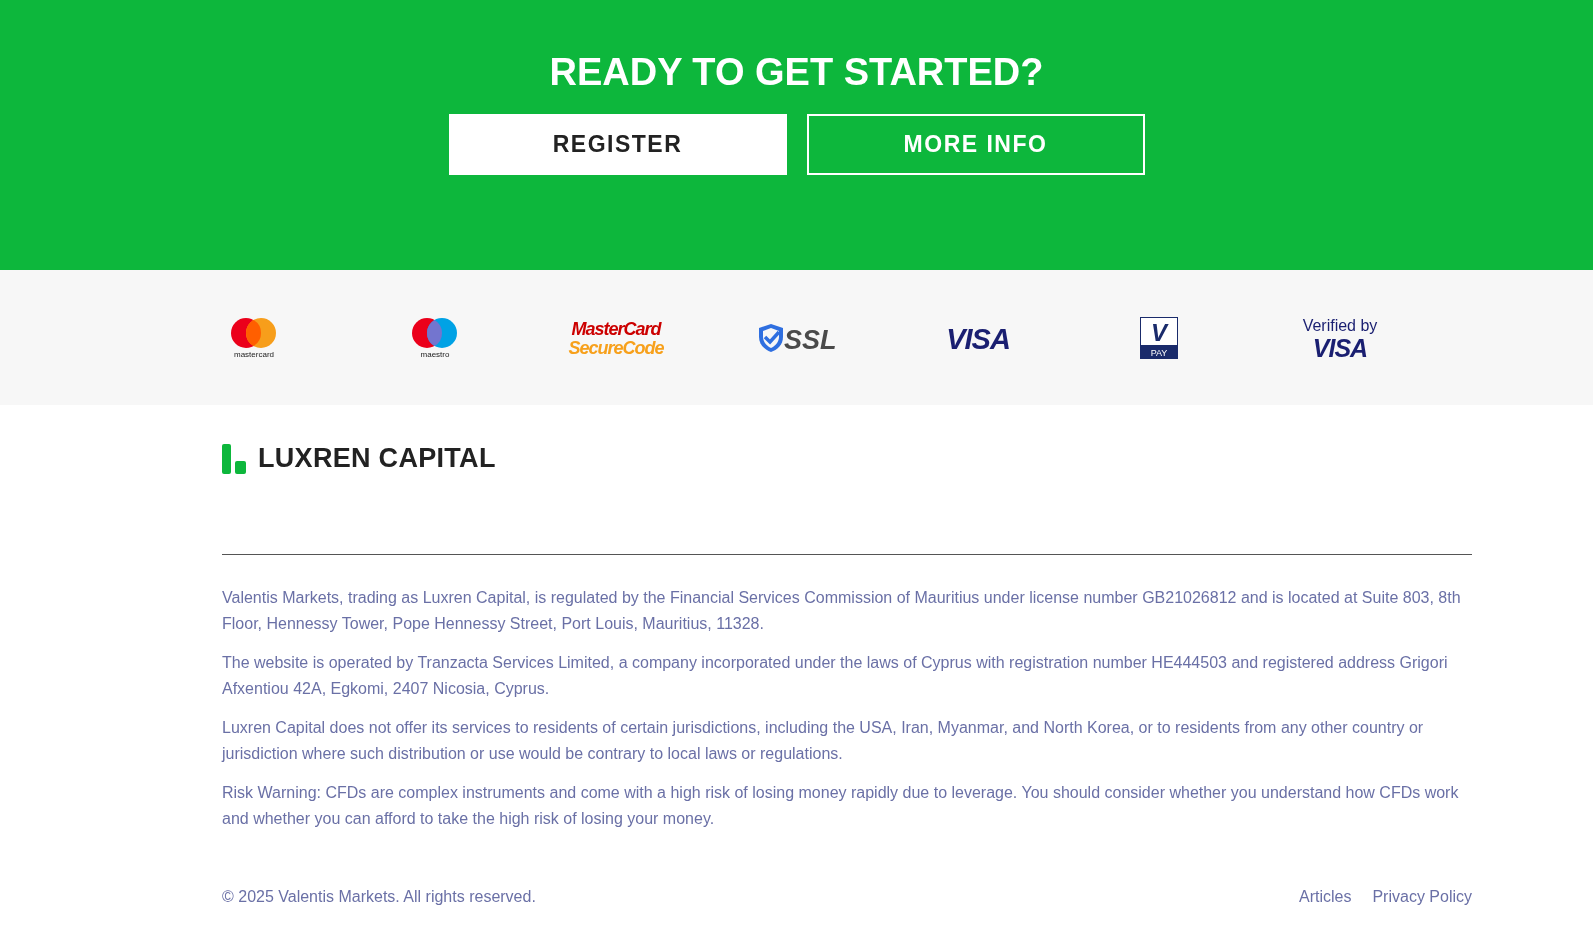  Describe the element at coordinates (615, 337) in the screenshot. I see `securecode-logo: MasterCard SecureCode` at that location.